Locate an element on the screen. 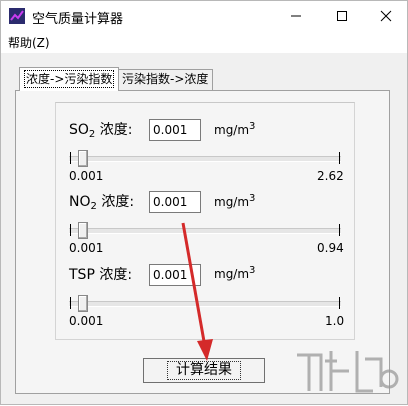 Image resolution: width=408 pixels, height=406 pixels. so2-slider is located at coordinates (205, 158).